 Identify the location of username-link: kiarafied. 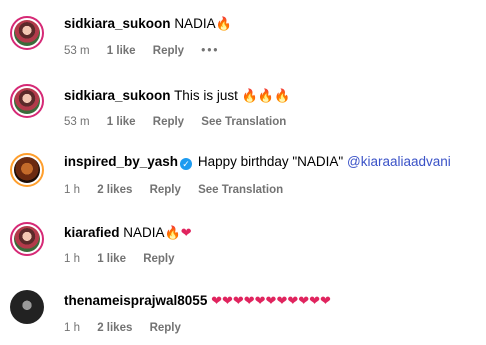
(92, 232).